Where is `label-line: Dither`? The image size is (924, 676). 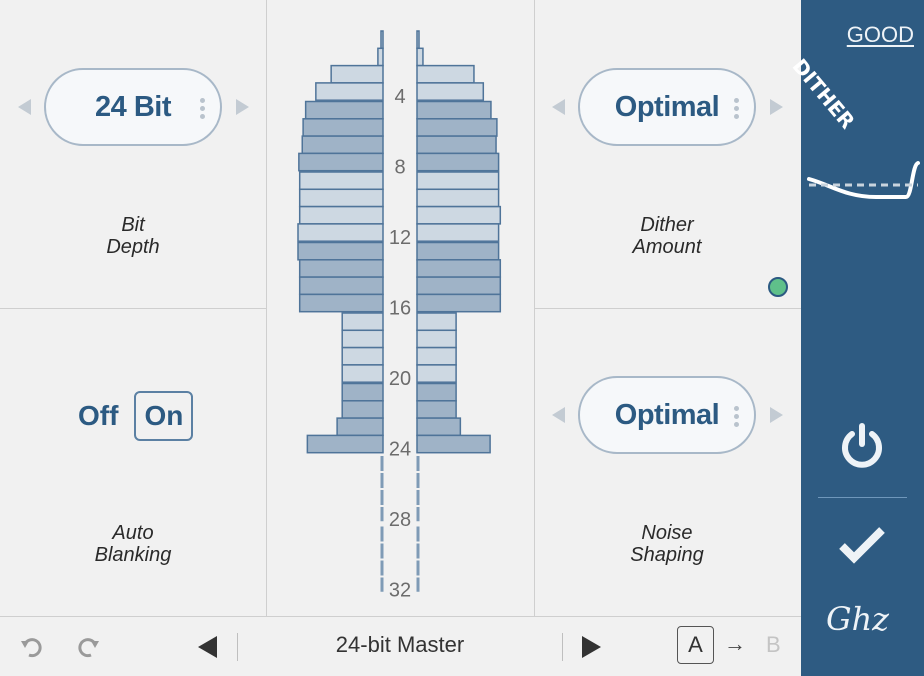 label-line: Dither is located at coordinates (667, 225).